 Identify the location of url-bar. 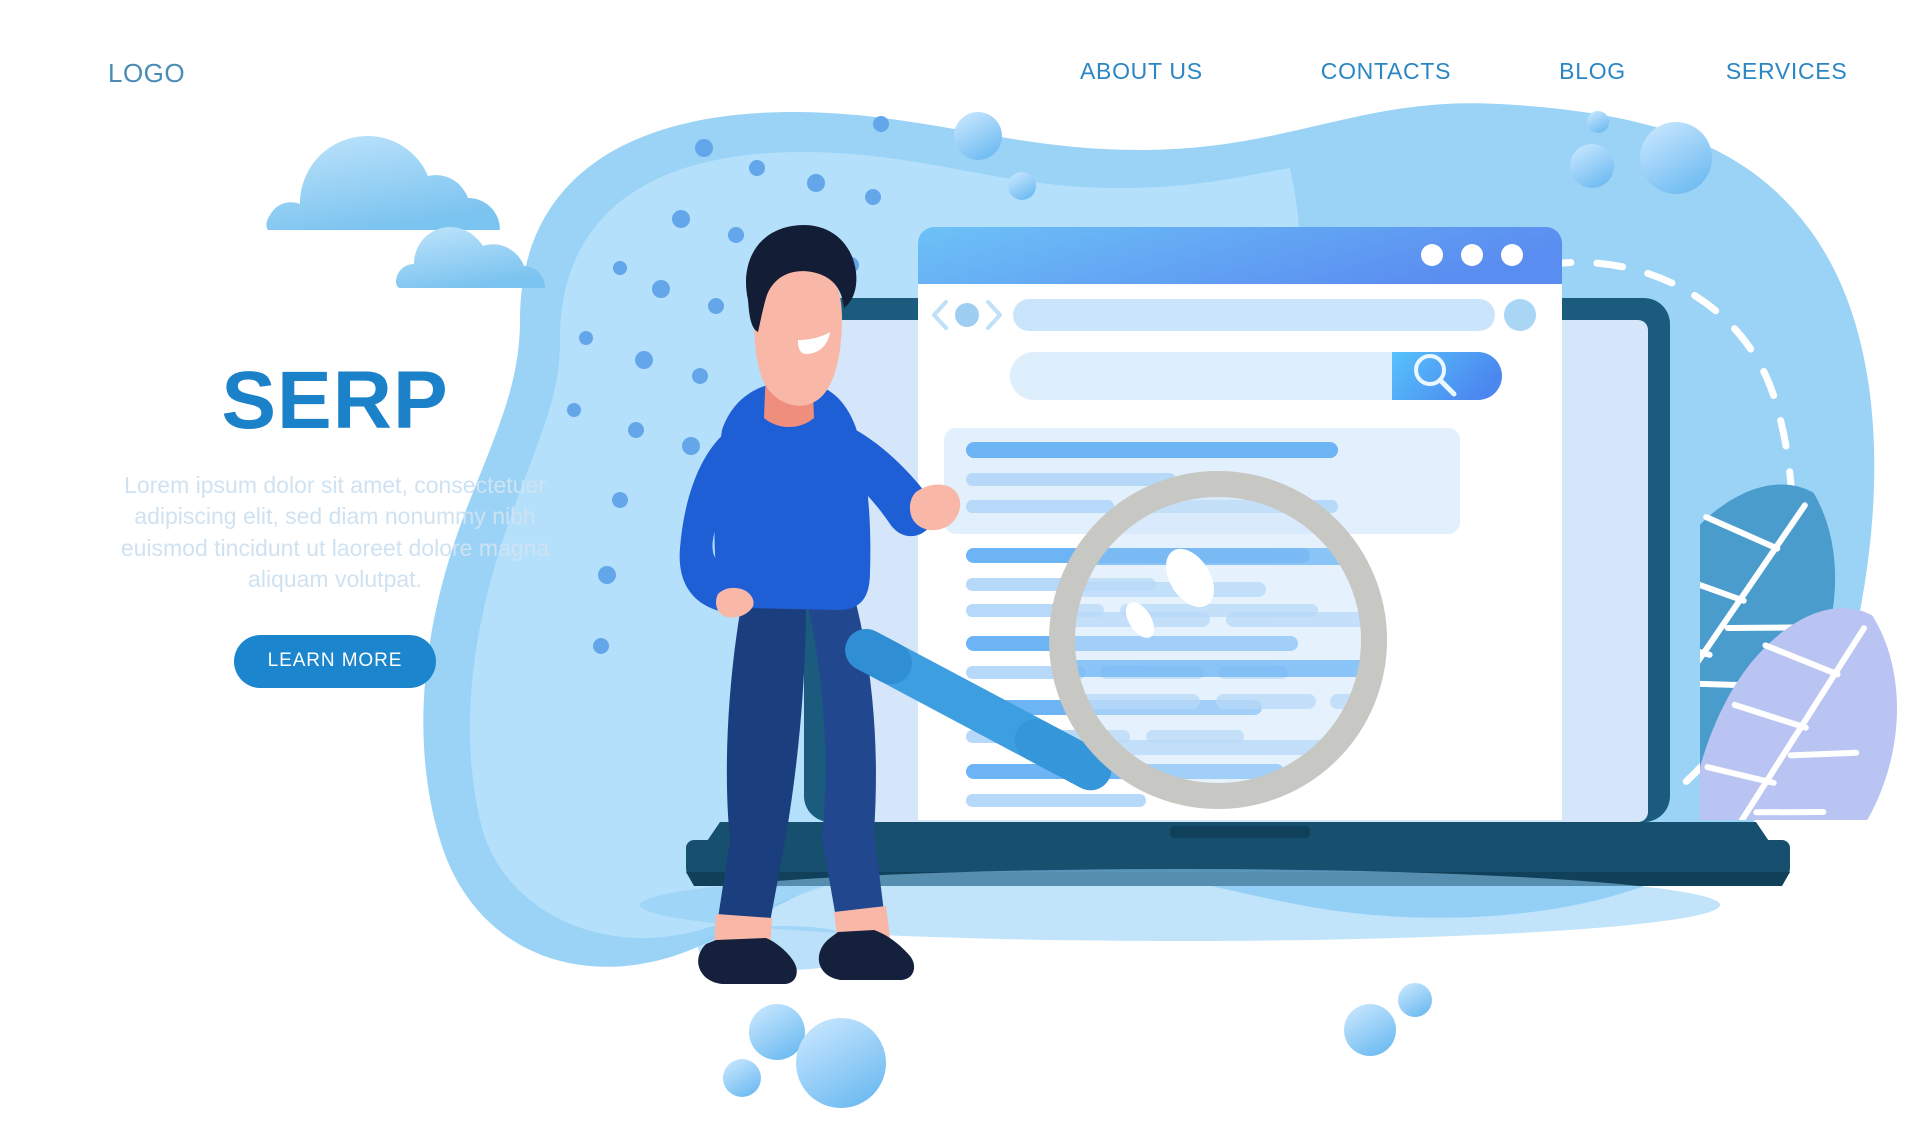
(1254, 315).